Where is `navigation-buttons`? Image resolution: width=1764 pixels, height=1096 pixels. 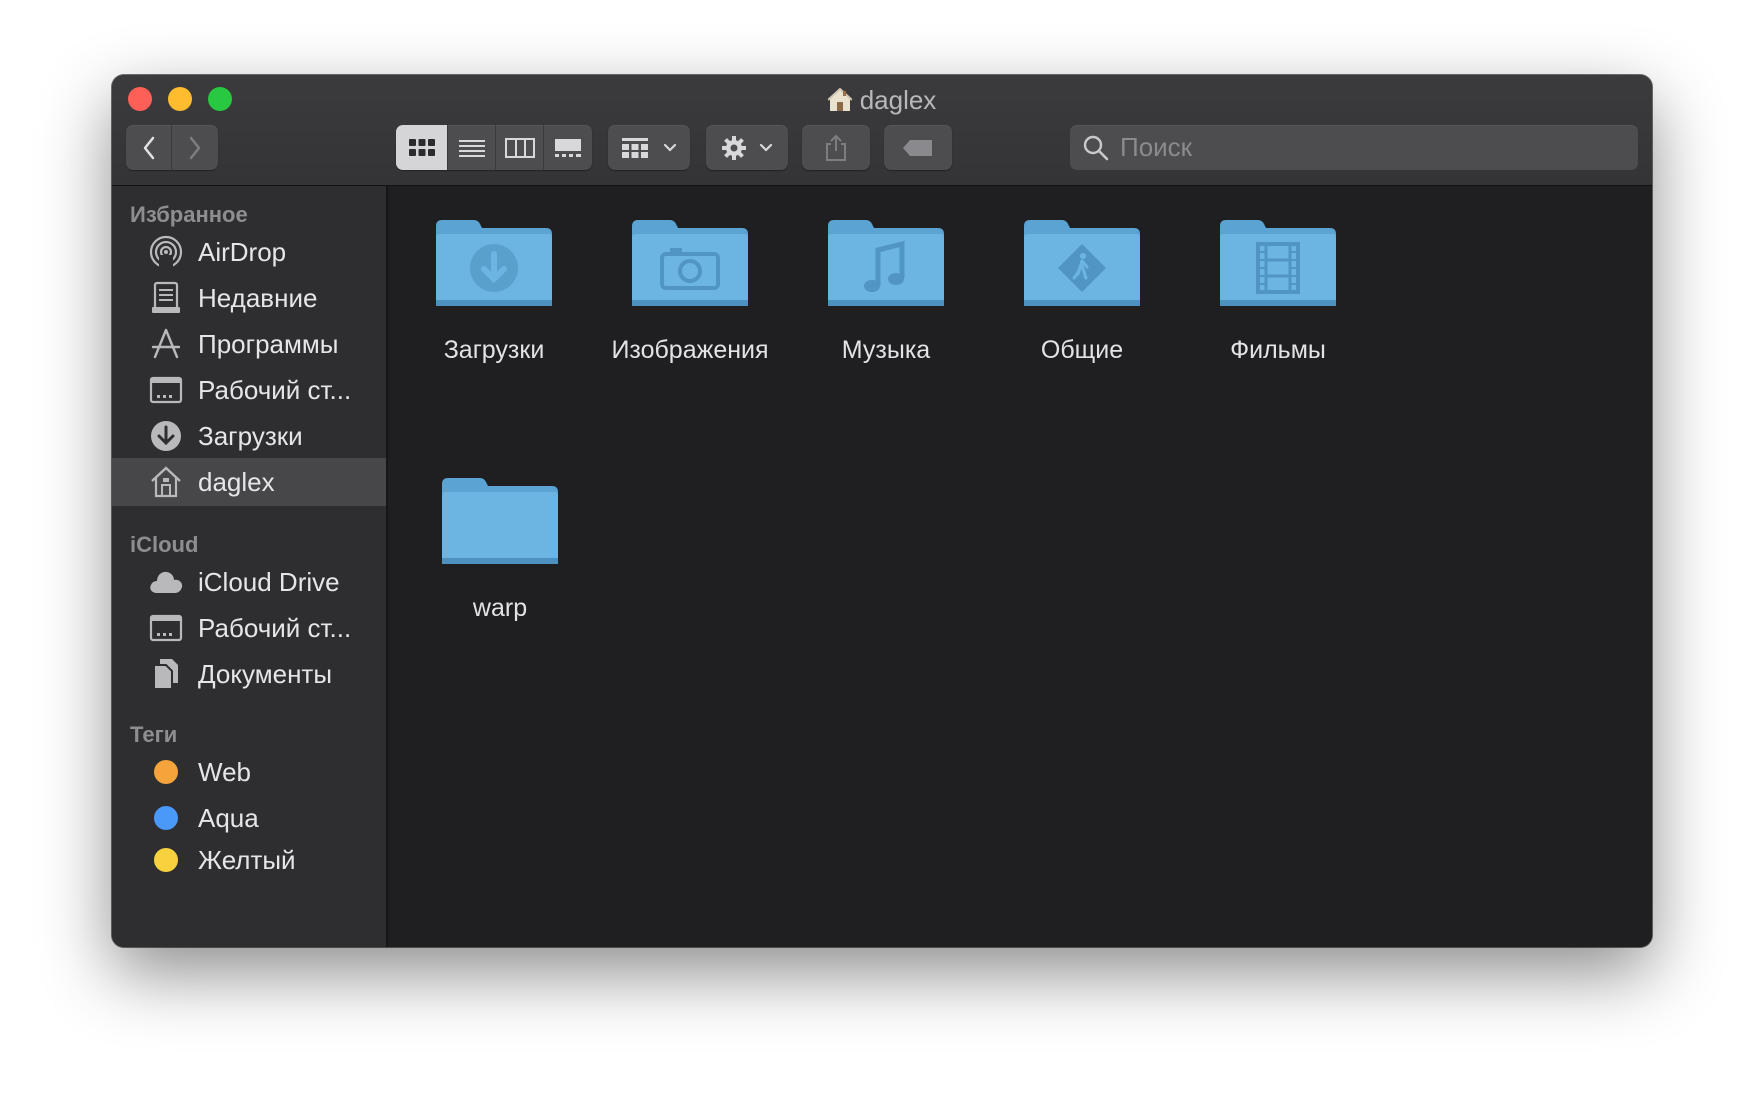
navigation-buttons is located at coordinates (172, 147).